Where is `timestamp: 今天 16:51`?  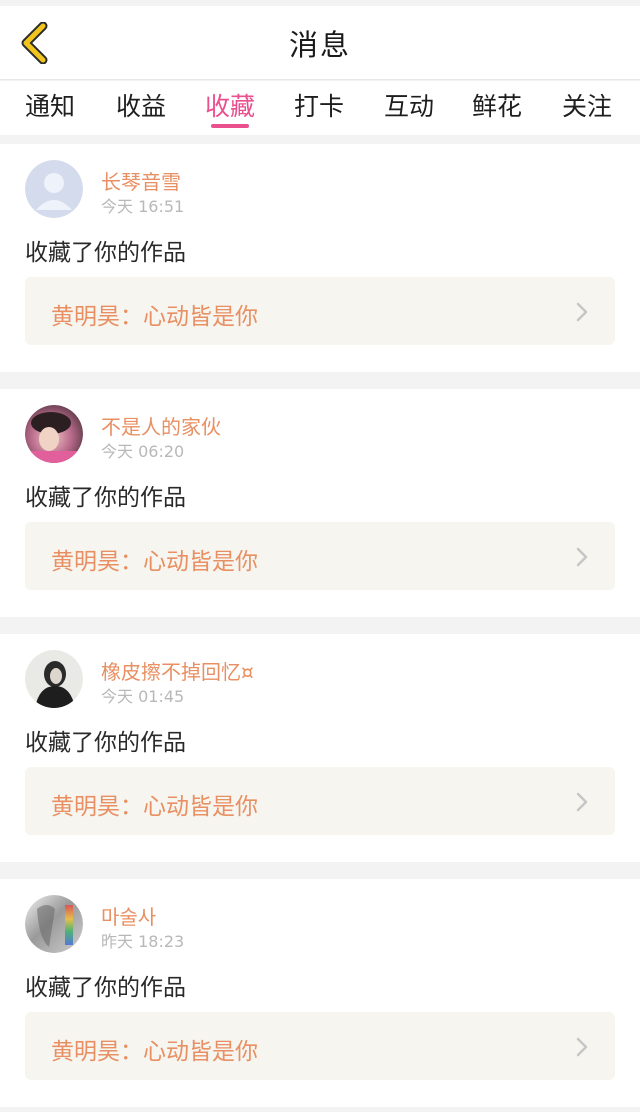
timestamp: 今天 16:51 is located at coordinates (143, 206).